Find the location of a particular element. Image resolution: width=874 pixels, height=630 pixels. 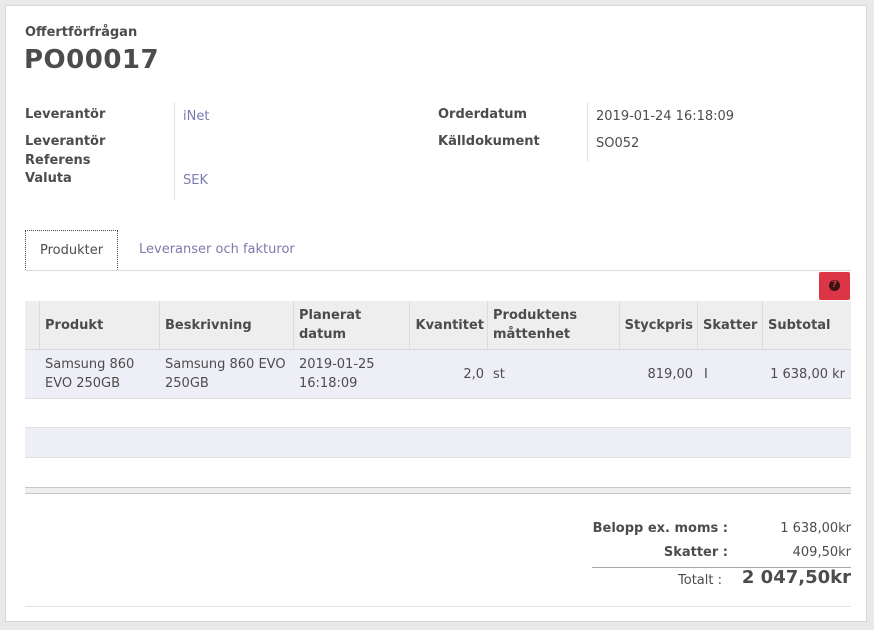

cell-unit-price: 819,00 is located at coordinates (670, 374).